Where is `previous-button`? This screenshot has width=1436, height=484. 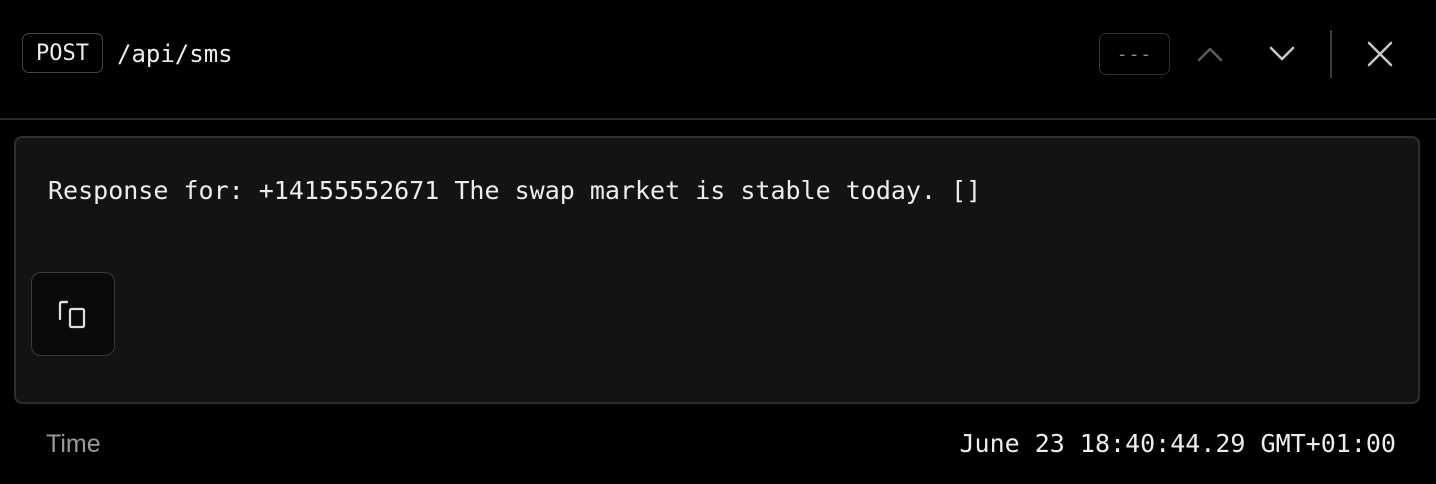 previous-button is located at coordinates (1210, 54).